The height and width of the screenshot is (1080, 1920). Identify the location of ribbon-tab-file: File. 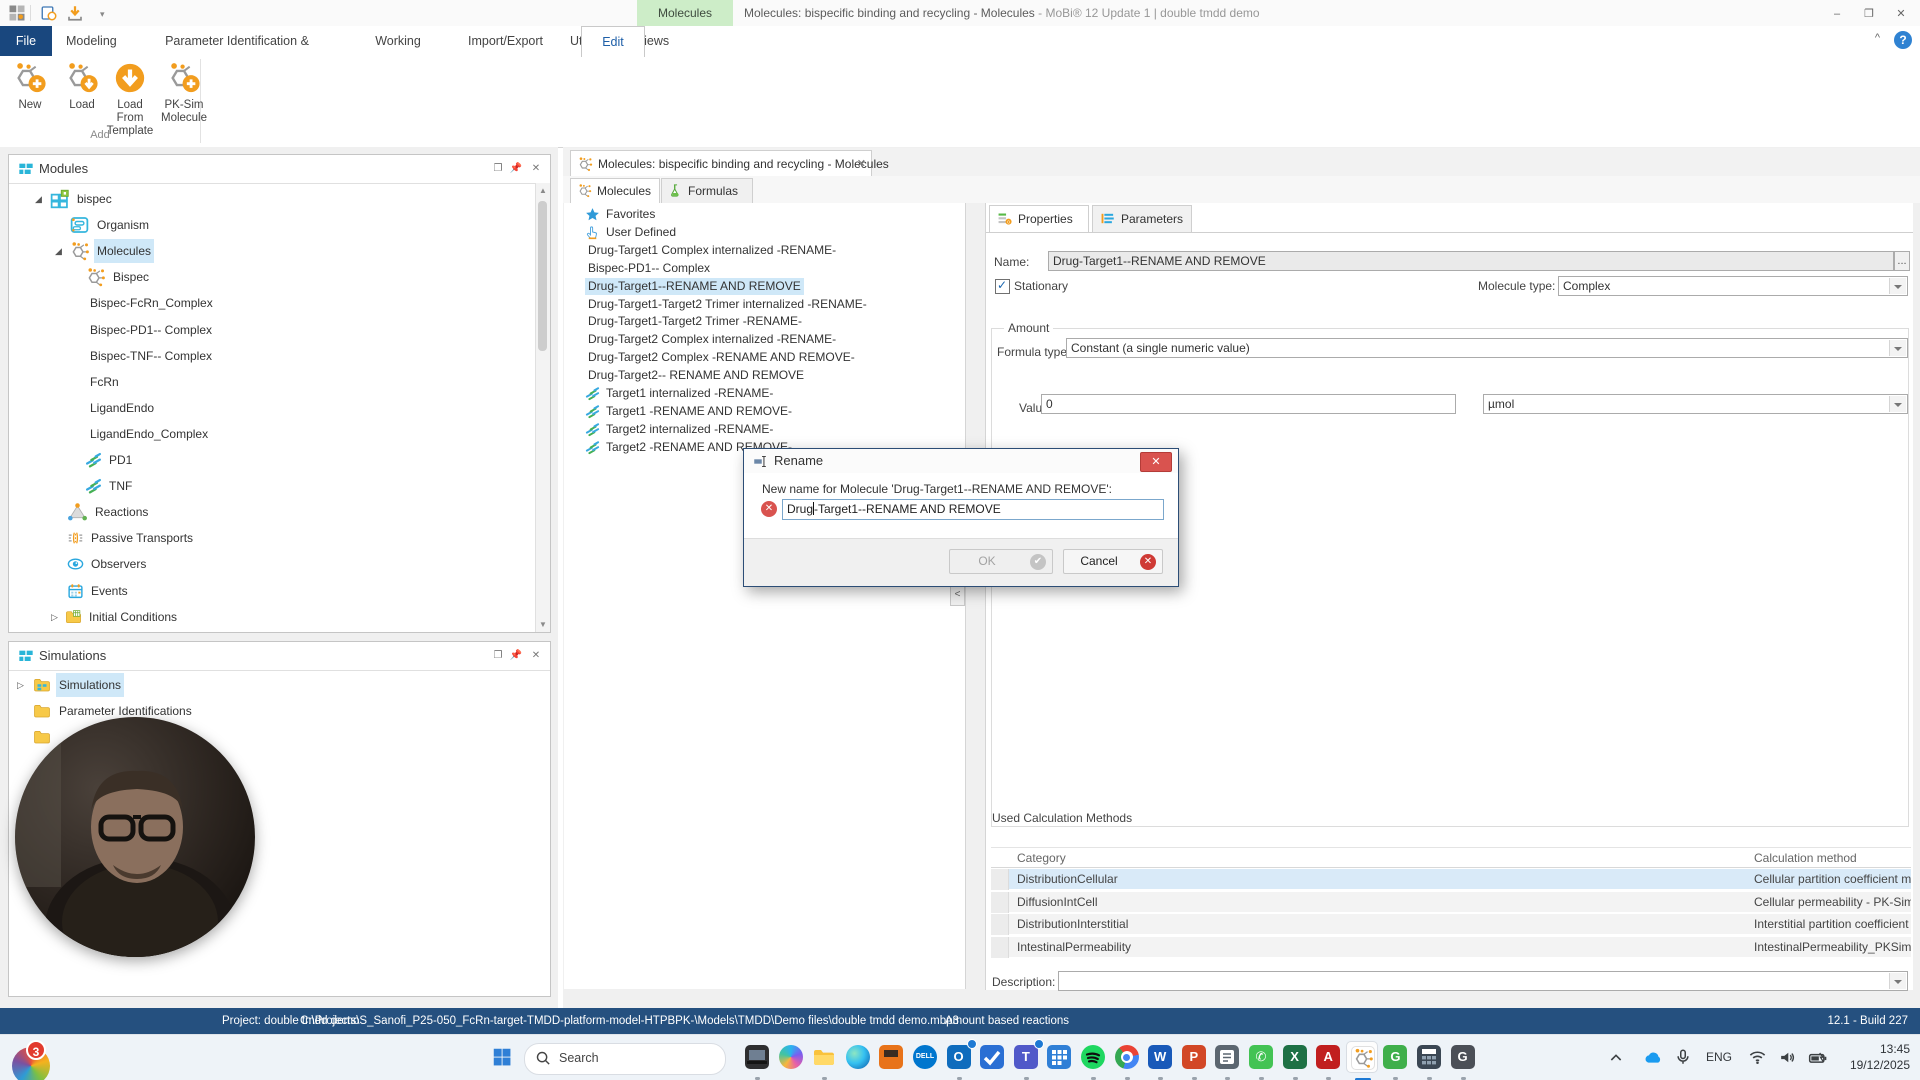
(26, 41).